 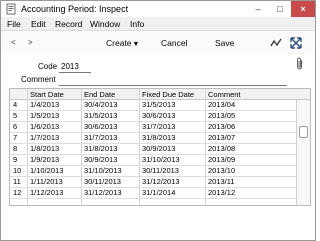 What do you see at coordinates (75, 9) in the screenshot?
I see `window-title: Accounting Period: Inspect` at bounding box center [75, 9].